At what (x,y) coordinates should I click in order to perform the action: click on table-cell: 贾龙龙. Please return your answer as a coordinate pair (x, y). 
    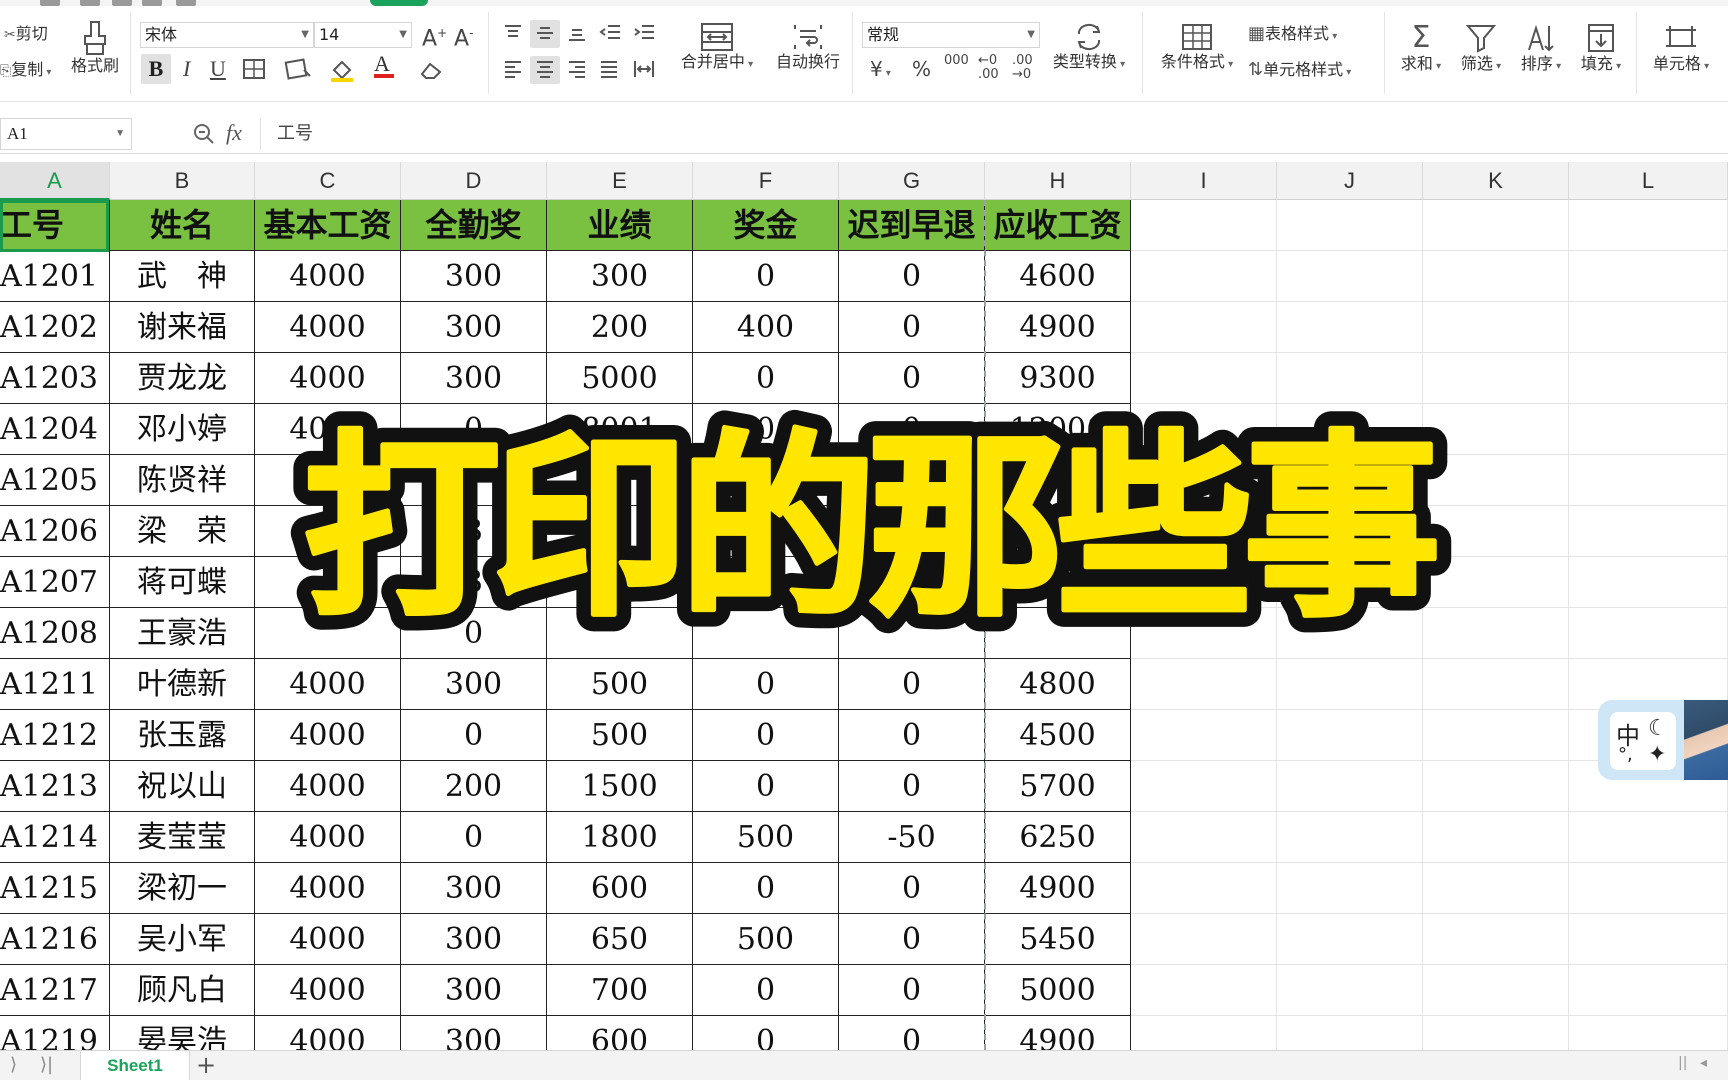
    Looking at the image, I should click on (182, 378).